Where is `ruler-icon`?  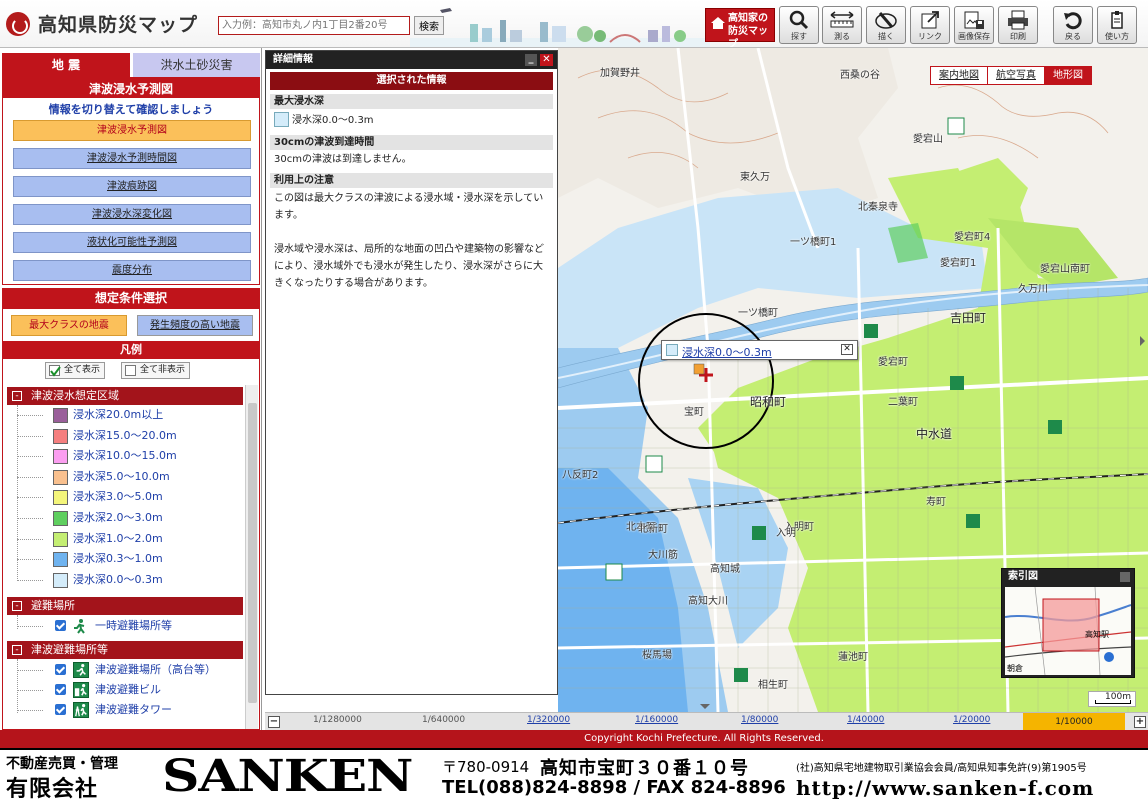
ruler-icon is located at coordinates (842, 19).